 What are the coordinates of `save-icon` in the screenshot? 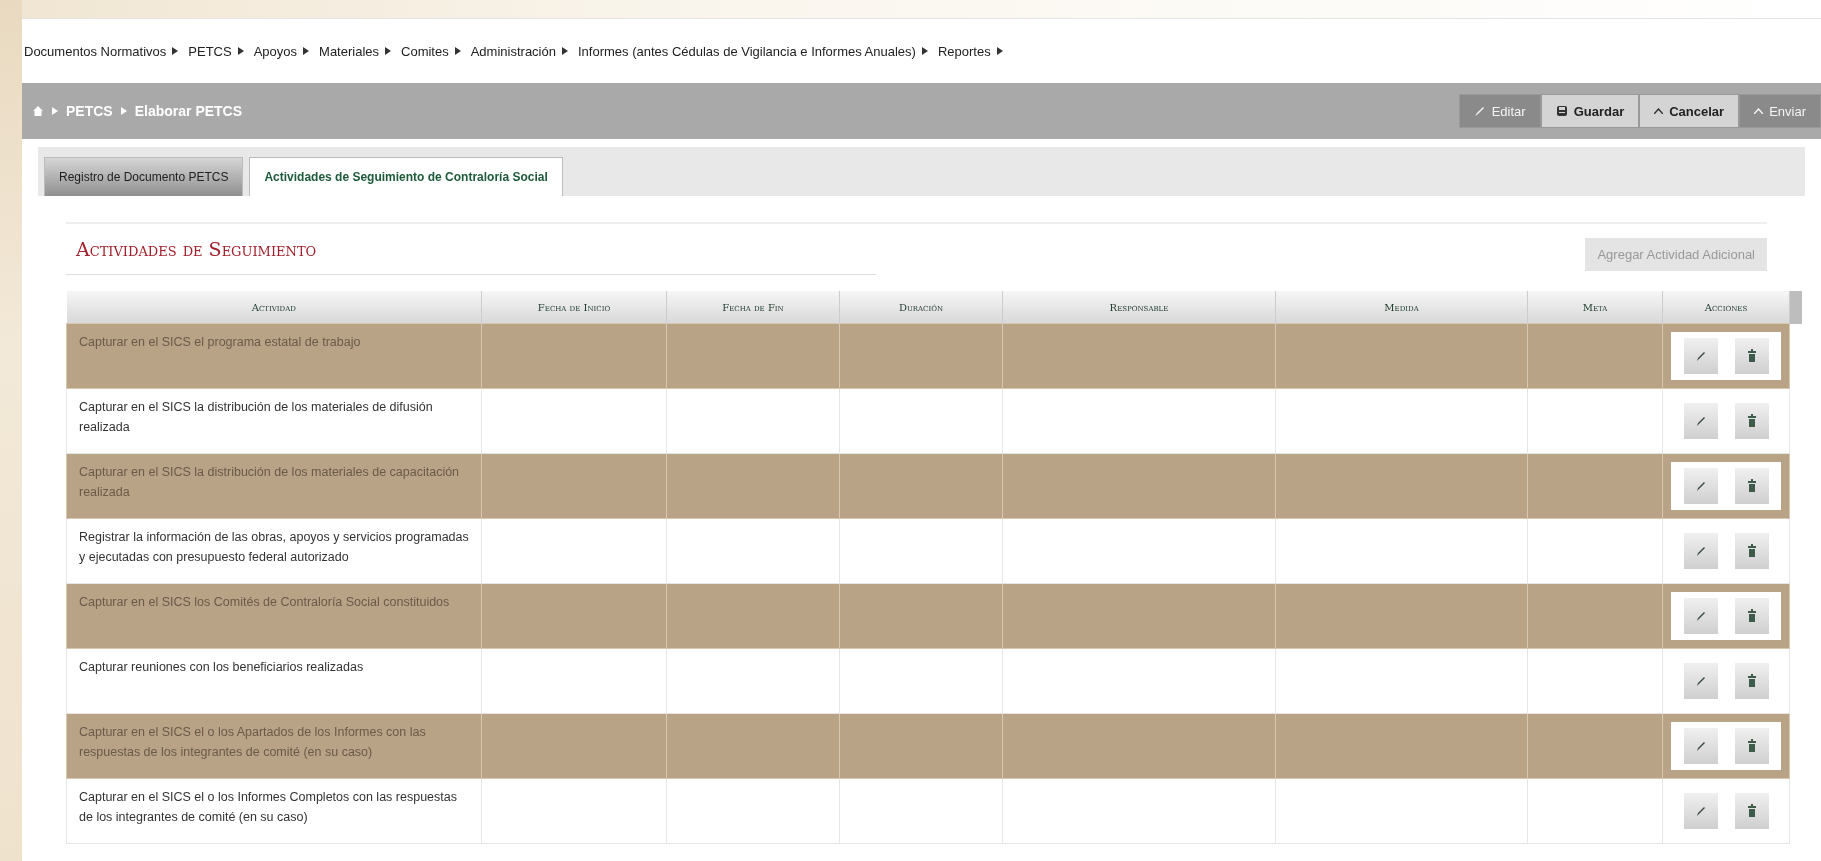 It's located at (1561, 111).